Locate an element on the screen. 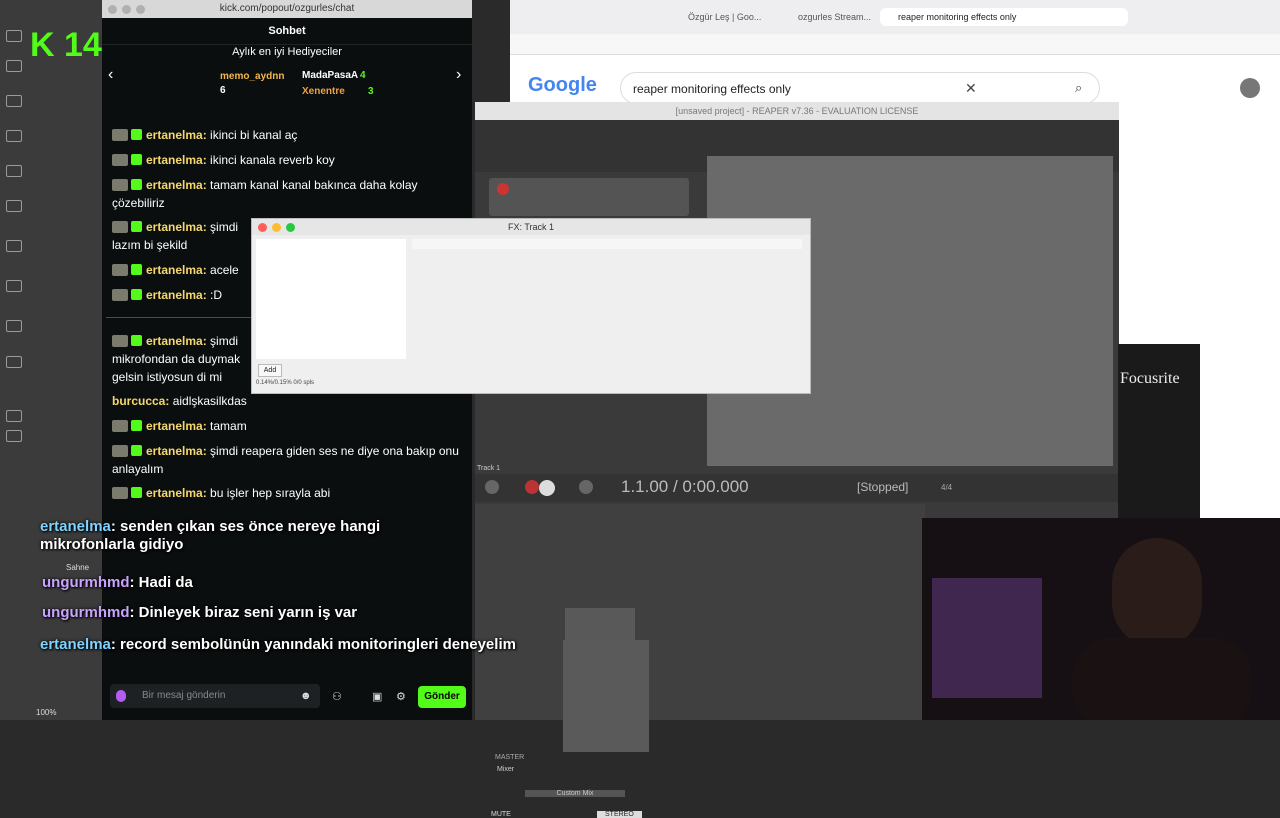 Image resolution: width=1280 pixels, height=818 pixels. play-icon is located at coordinates (547, 488).